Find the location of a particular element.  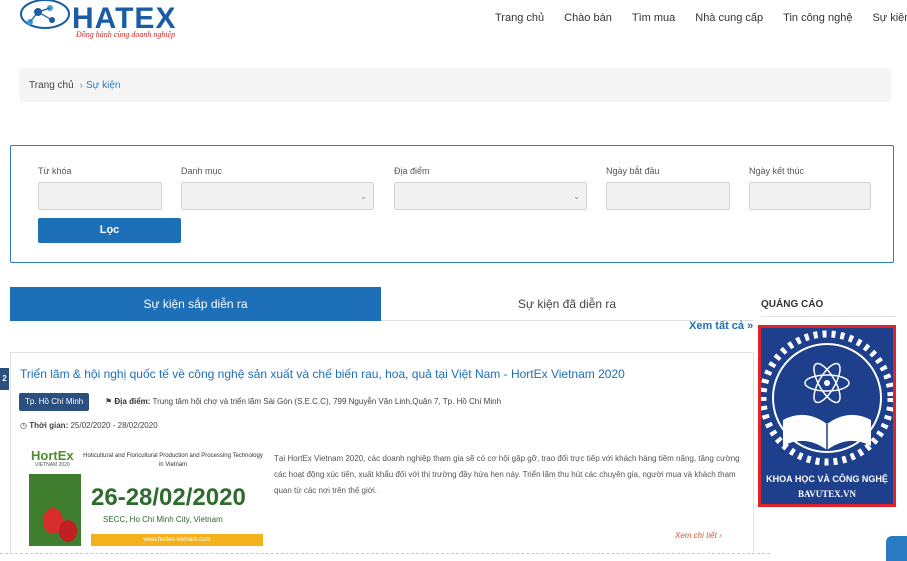

category-label: Danh mục is located at coordinates (202, 171).